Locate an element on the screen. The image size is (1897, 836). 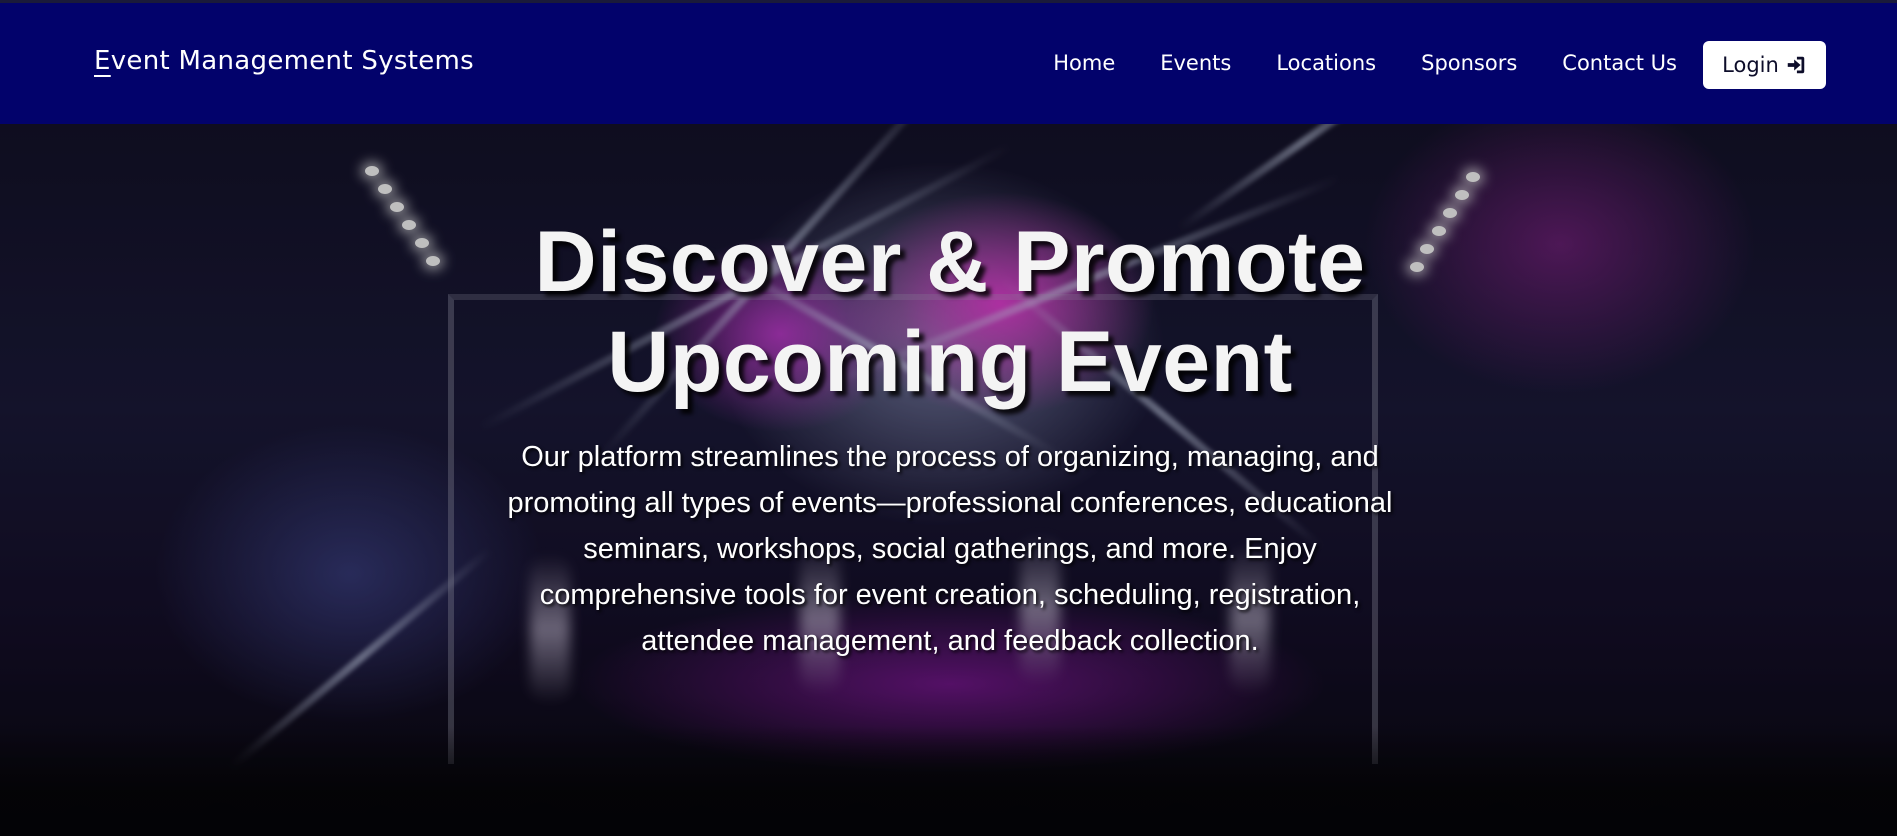
nav-link-sponsors: Sponsors is located at coordinates (1469, 63).